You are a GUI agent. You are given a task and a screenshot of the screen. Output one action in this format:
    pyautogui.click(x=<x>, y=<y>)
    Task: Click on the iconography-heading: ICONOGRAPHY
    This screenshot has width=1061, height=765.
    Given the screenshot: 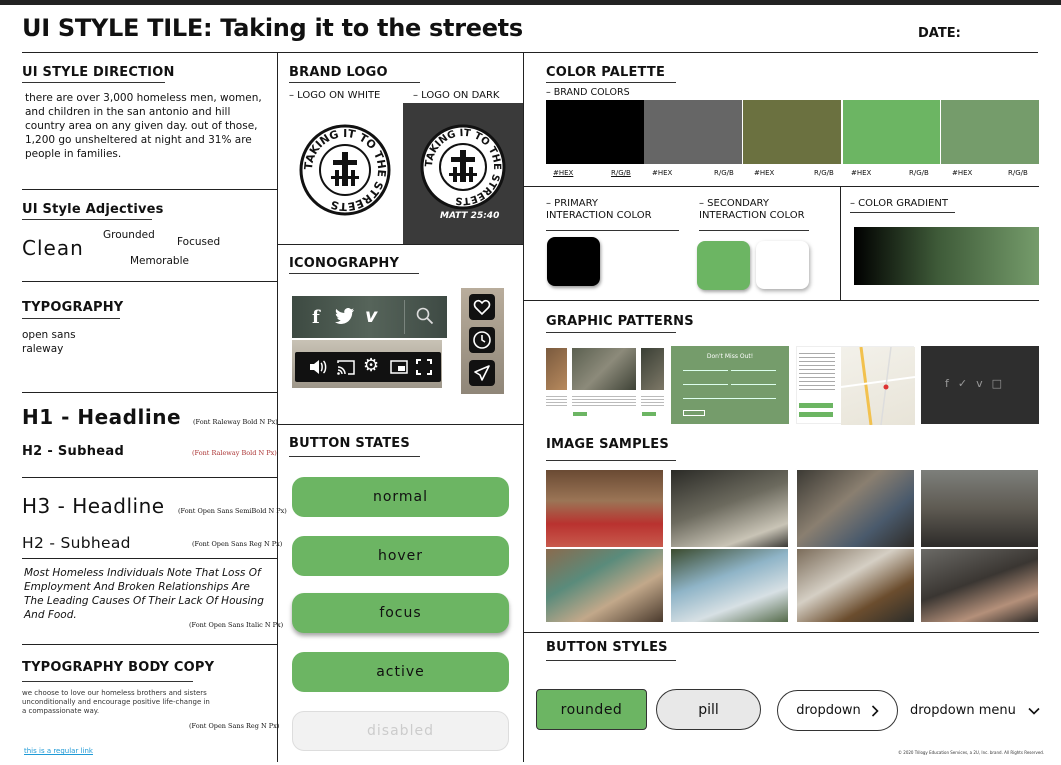 What is the action you would take?
    pyautogui.click(x=344, y=263)
    